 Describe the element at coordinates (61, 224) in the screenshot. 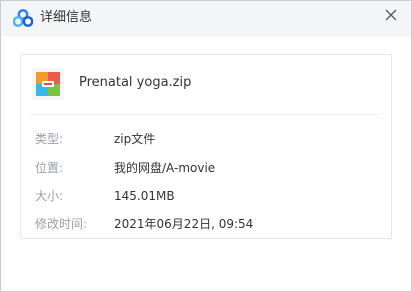

I see `modified-time-label: 修改时间:` at that location.